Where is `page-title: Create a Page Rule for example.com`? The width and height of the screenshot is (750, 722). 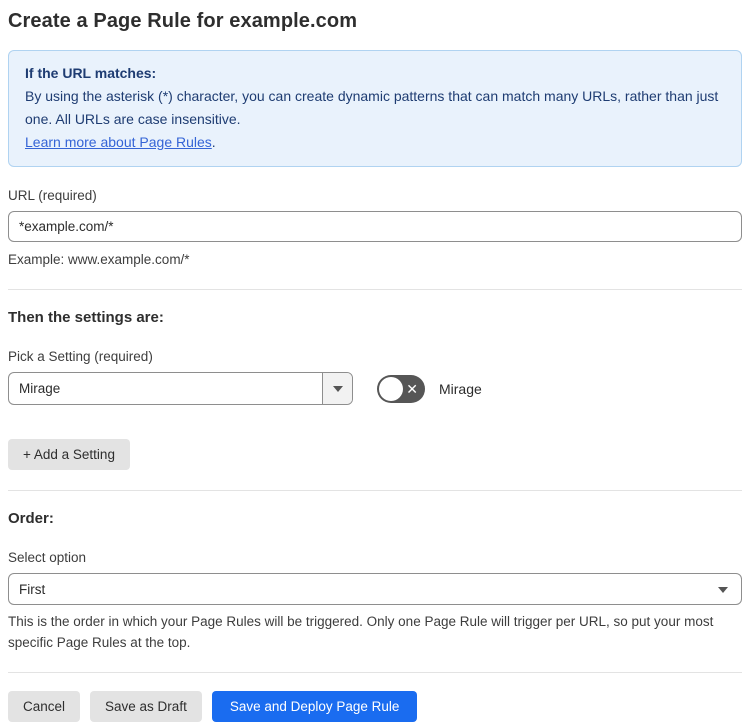 page-title: Create a Page Rule for example.com is located at coordinates (183, 21).